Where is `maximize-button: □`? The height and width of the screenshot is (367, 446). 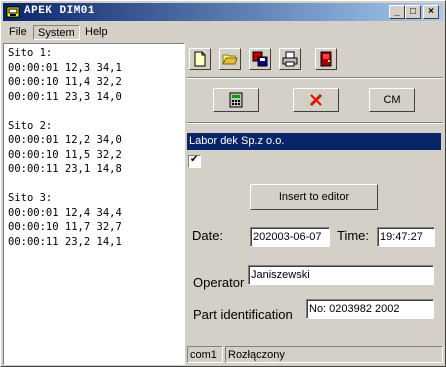 maximize-button: □ is located at coordinates (413, 12).